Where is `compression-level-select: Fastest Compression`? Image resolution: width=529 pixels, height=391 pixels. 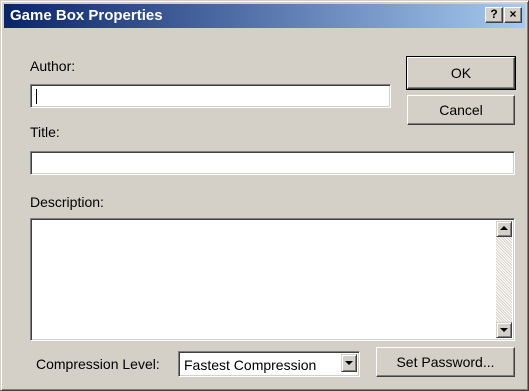
compression-level-select: Fastest Compression is located at coordinates (269, 364).